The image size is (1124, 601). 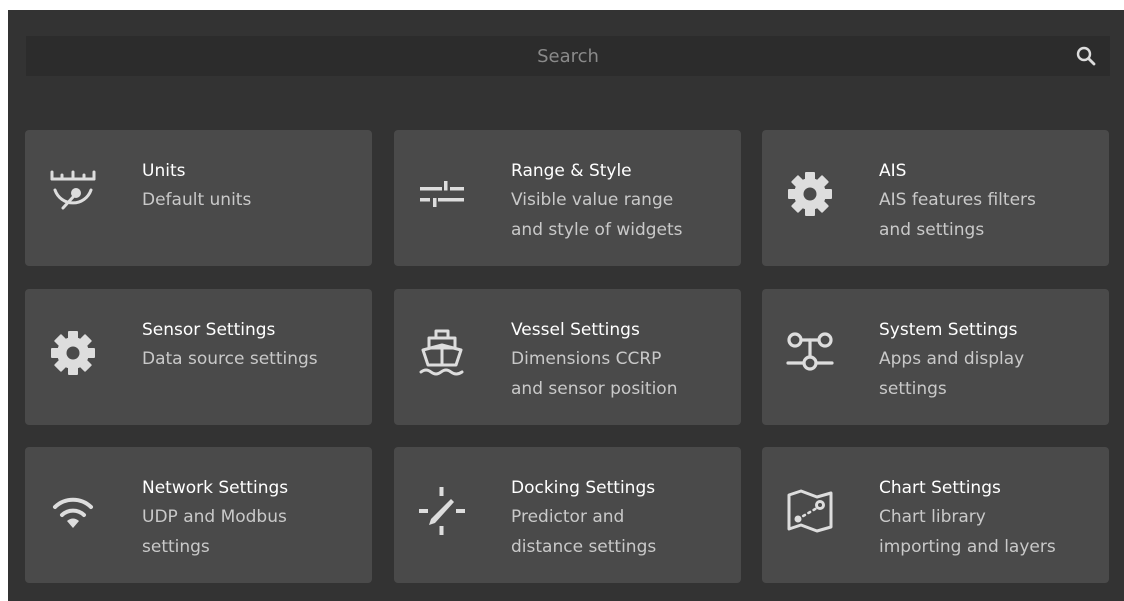 What do you see at coordinates (442, 353) in the screenshot?
I see `ship-icon` at bounding box center [442, 353].